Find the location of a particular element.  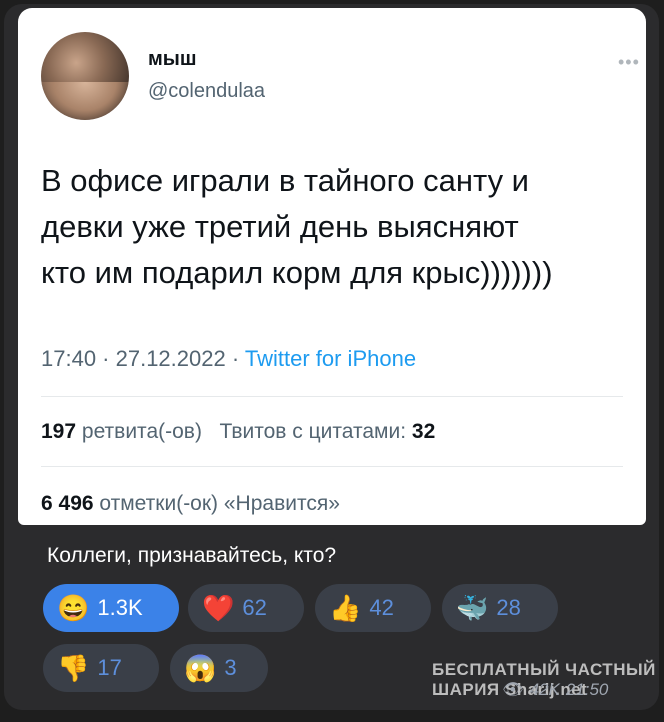

message-time: 21:50 is located at coordinates (587, 689).